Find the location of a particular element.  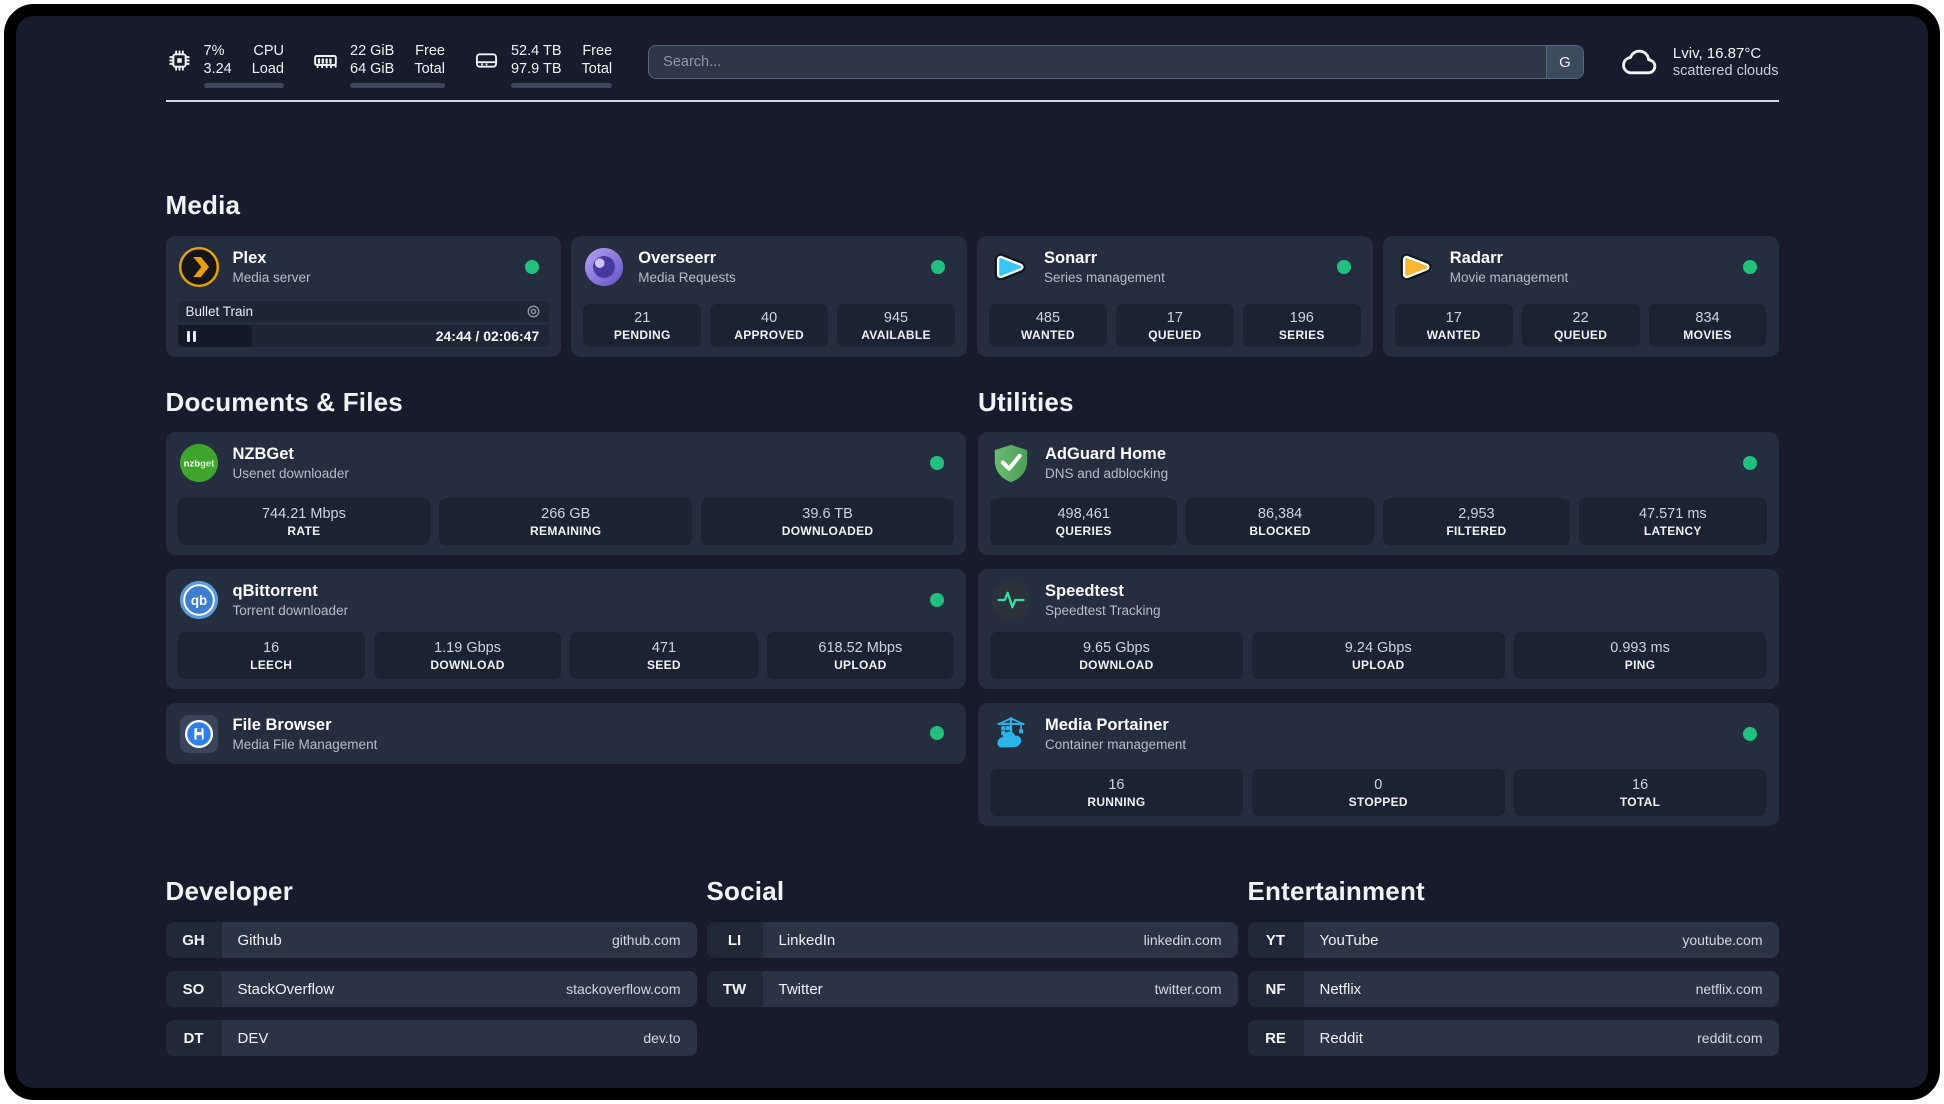

stat-tile: 2,953 FILTERED is located at coordinates (1476, 521).